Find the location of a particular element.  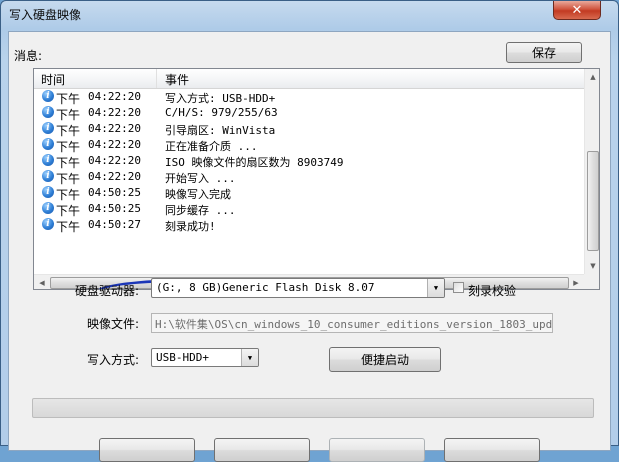

column-header-time: 时间 is located at coordinates (53, 79).